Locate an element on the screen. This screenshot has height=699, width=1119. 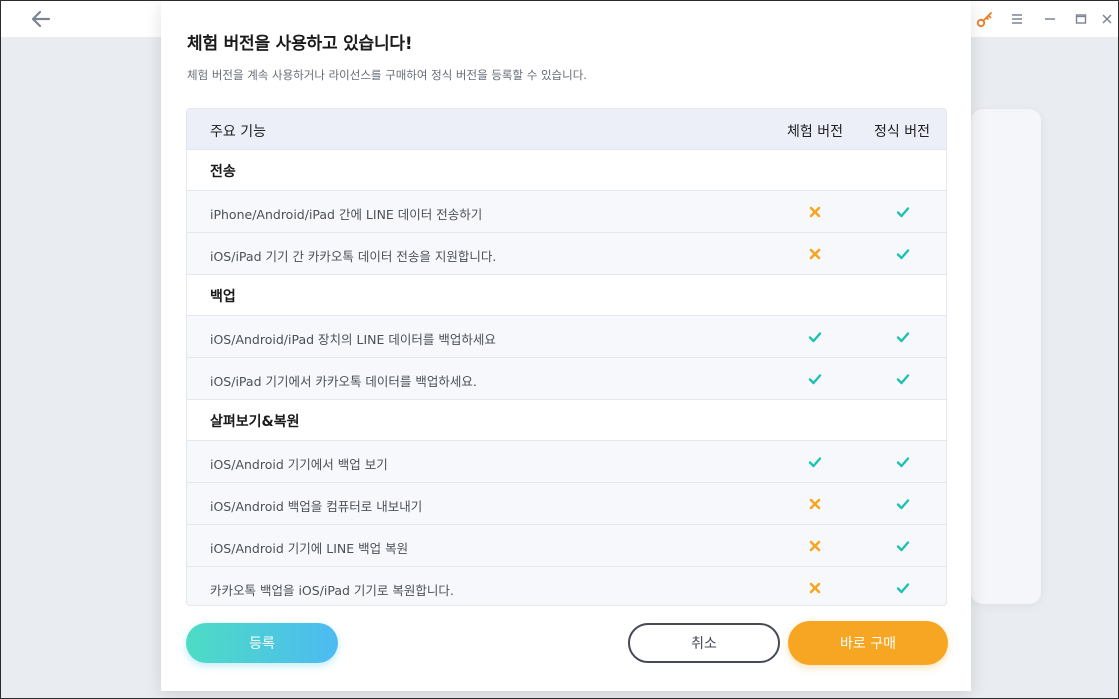
background-card is located at coordinates (1006, 356).